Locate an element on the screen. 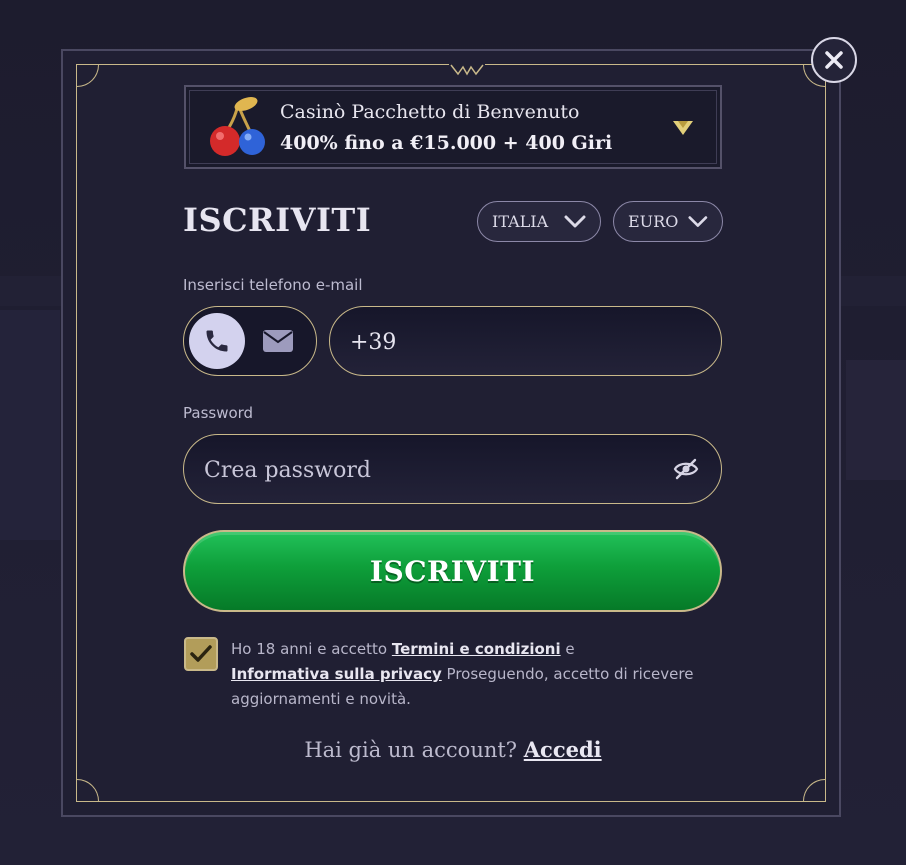  contact-method-toggle is located at coordinates (250, 341).